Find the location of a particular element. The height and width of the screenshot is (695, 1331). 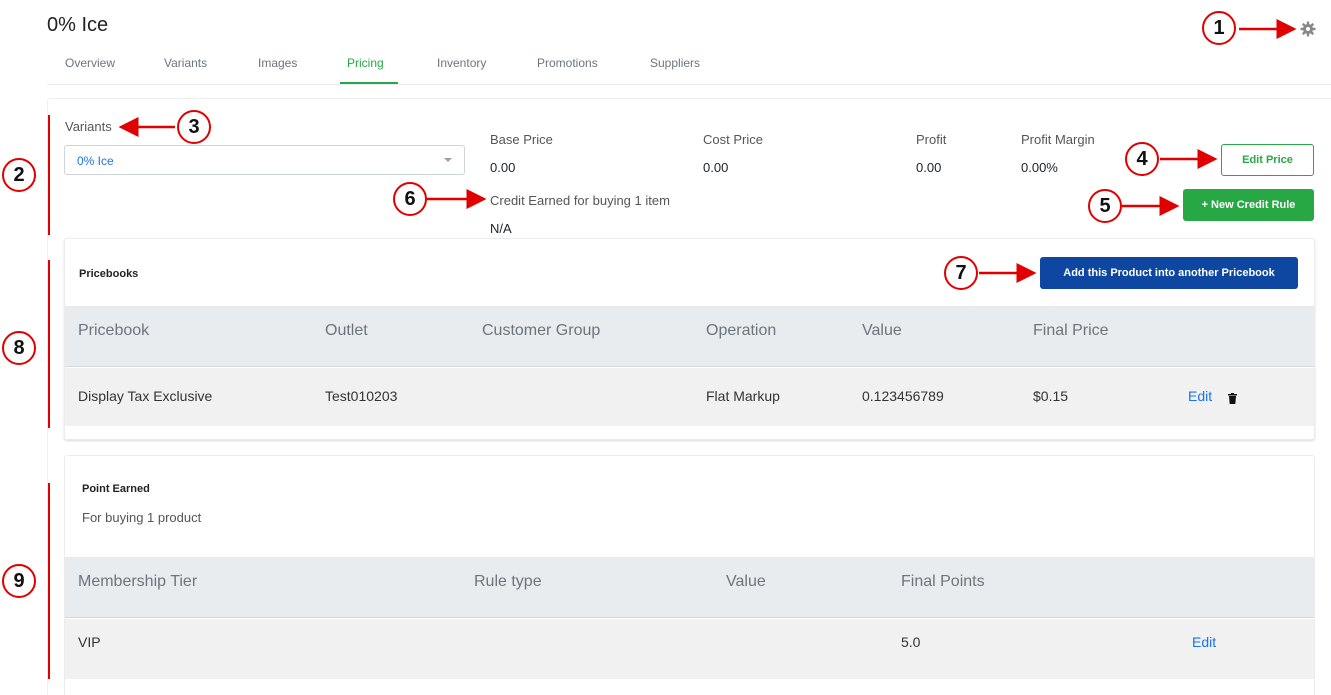

annotation-2: 2 is located at coordinates (19, 175).